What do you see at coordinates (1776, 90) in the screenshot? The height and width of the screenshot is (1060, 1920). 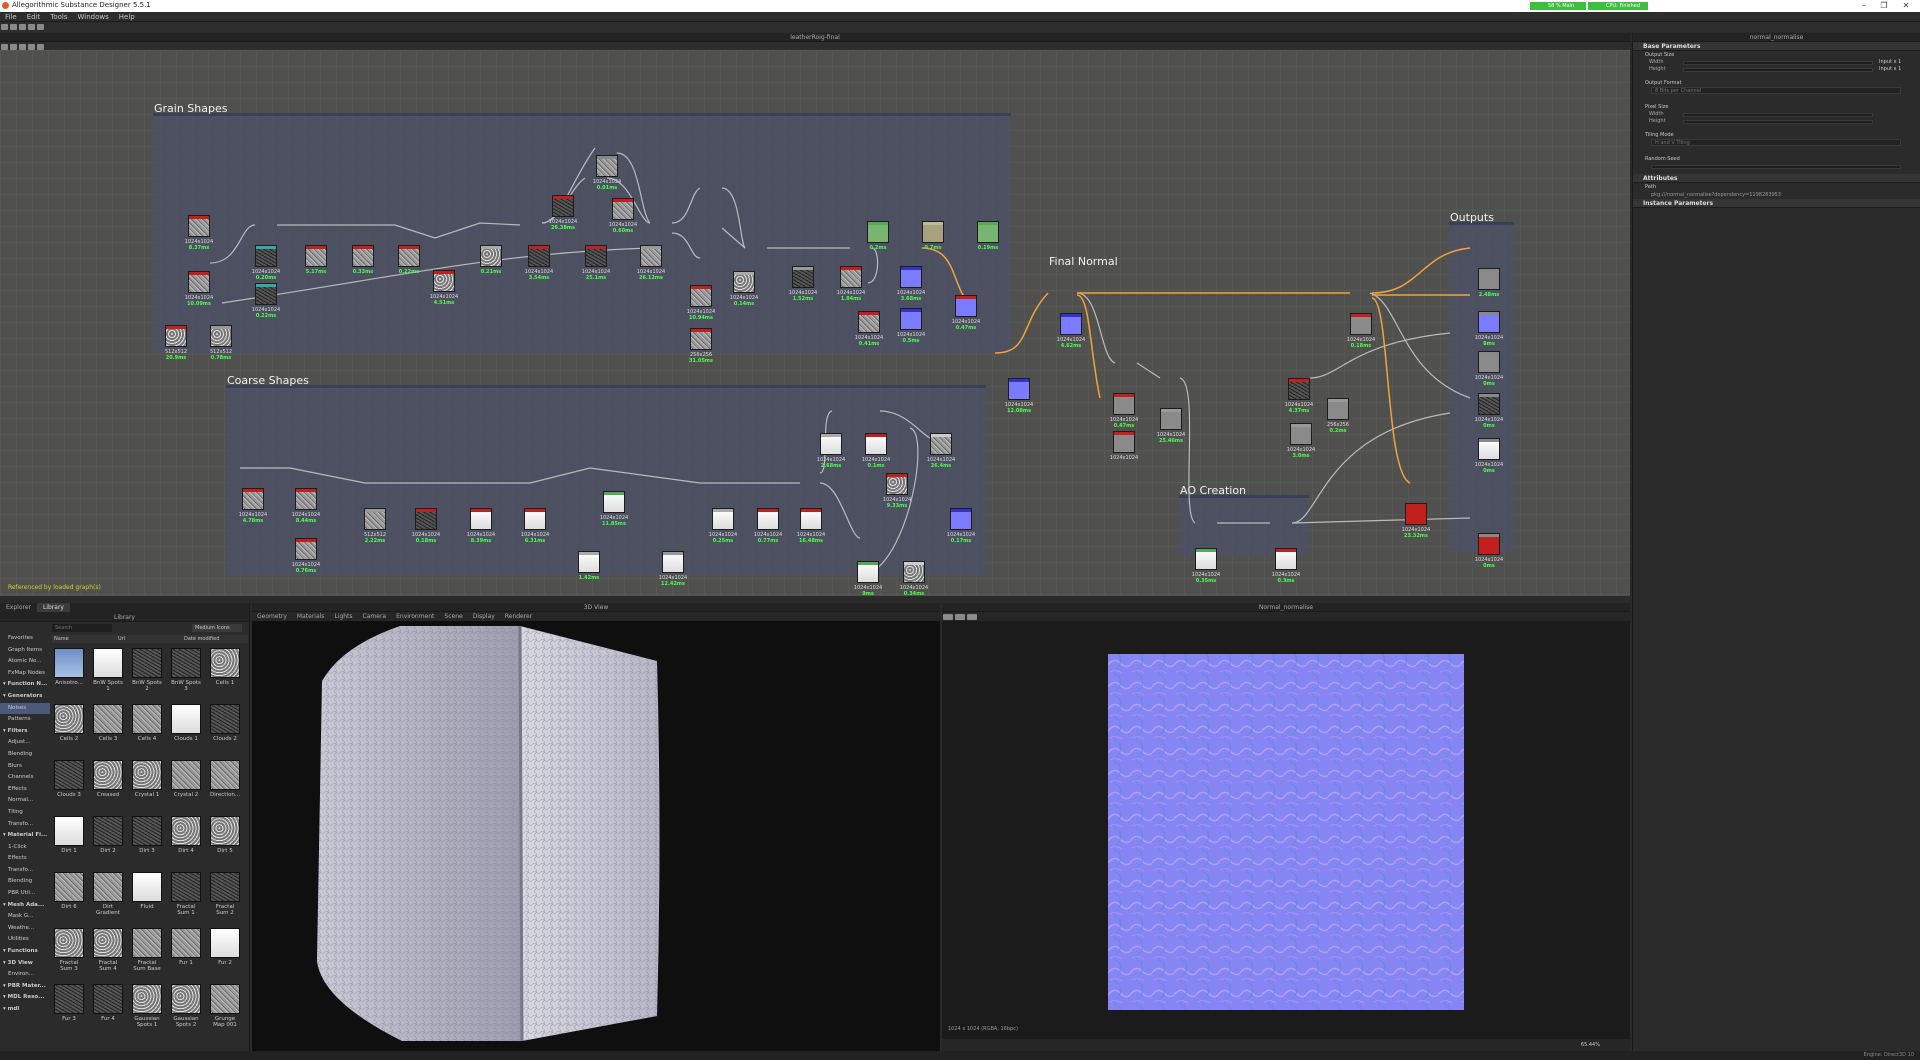 I see `output-format-select: 8 Bits per Channel` at bounding box center [1776, 90].